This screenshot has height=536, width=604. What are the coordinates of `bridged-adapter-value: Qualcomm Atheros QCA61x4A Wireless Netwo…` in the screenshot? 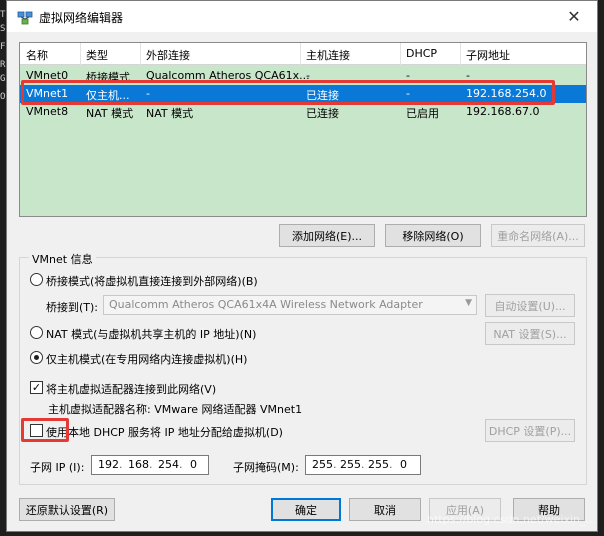 It's located at (266, 304).